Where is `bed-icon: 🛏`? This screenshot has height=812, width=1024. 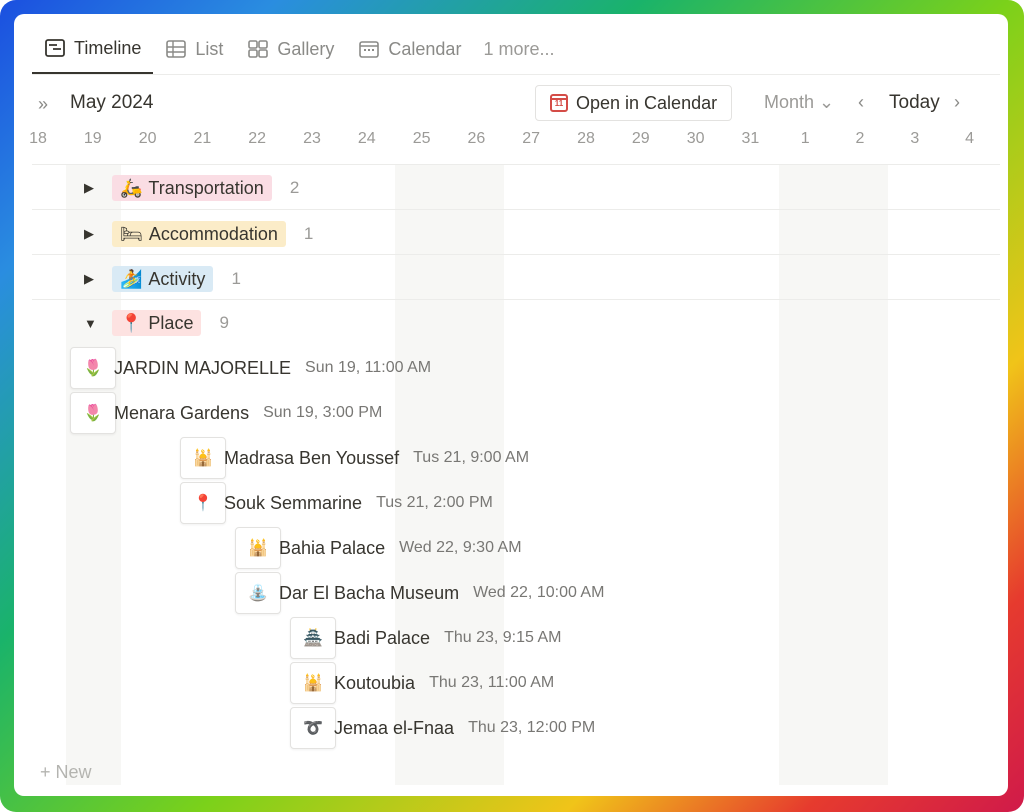
bed-icon: 🛏 is located at coordinates (131, 233).